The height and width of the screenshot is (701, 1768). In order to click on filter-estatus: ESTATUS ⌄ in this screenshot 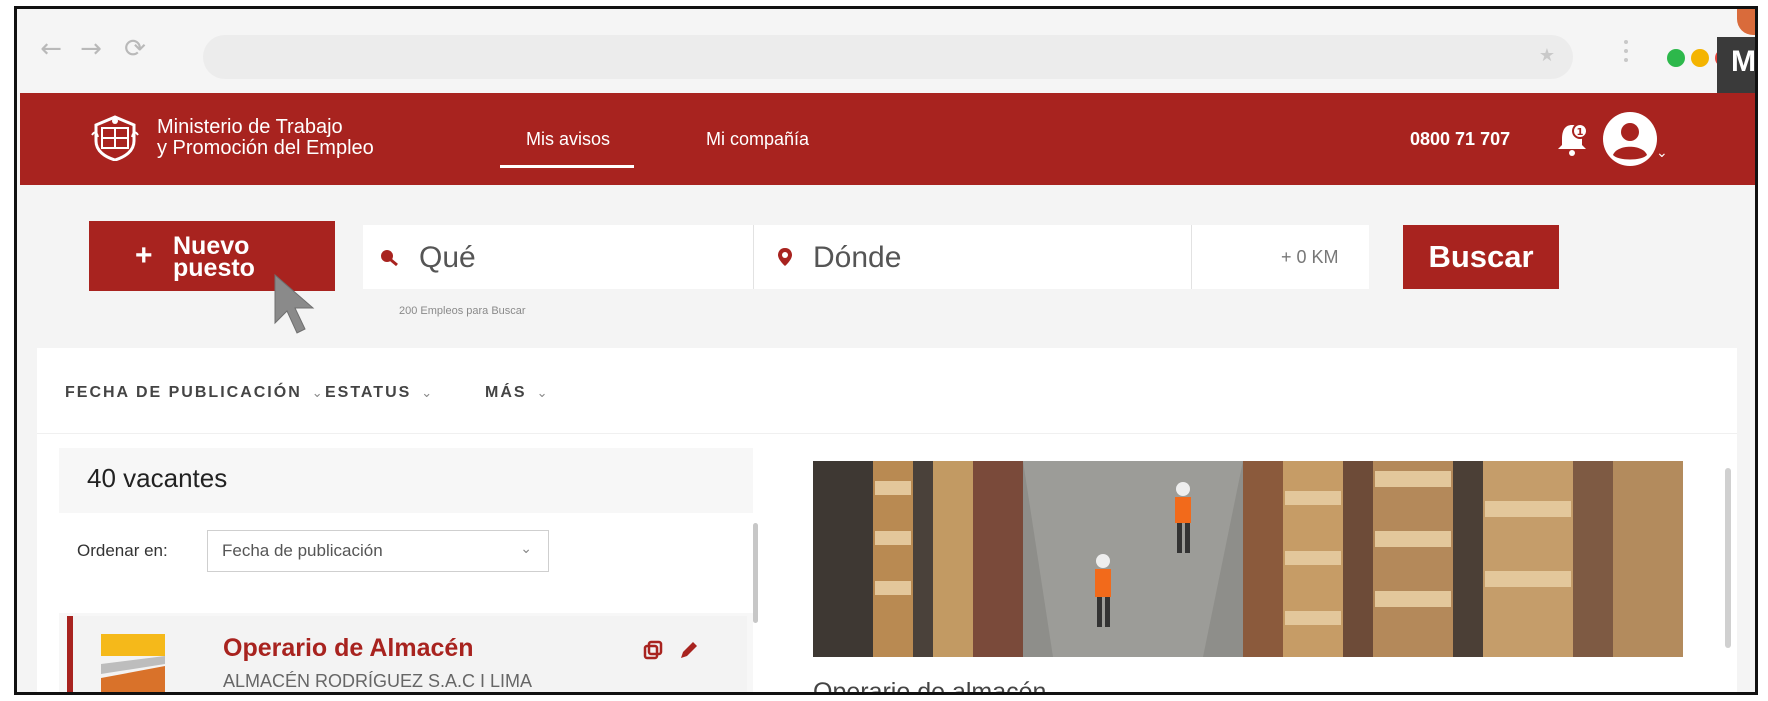, I will do `click(378, 393)`.